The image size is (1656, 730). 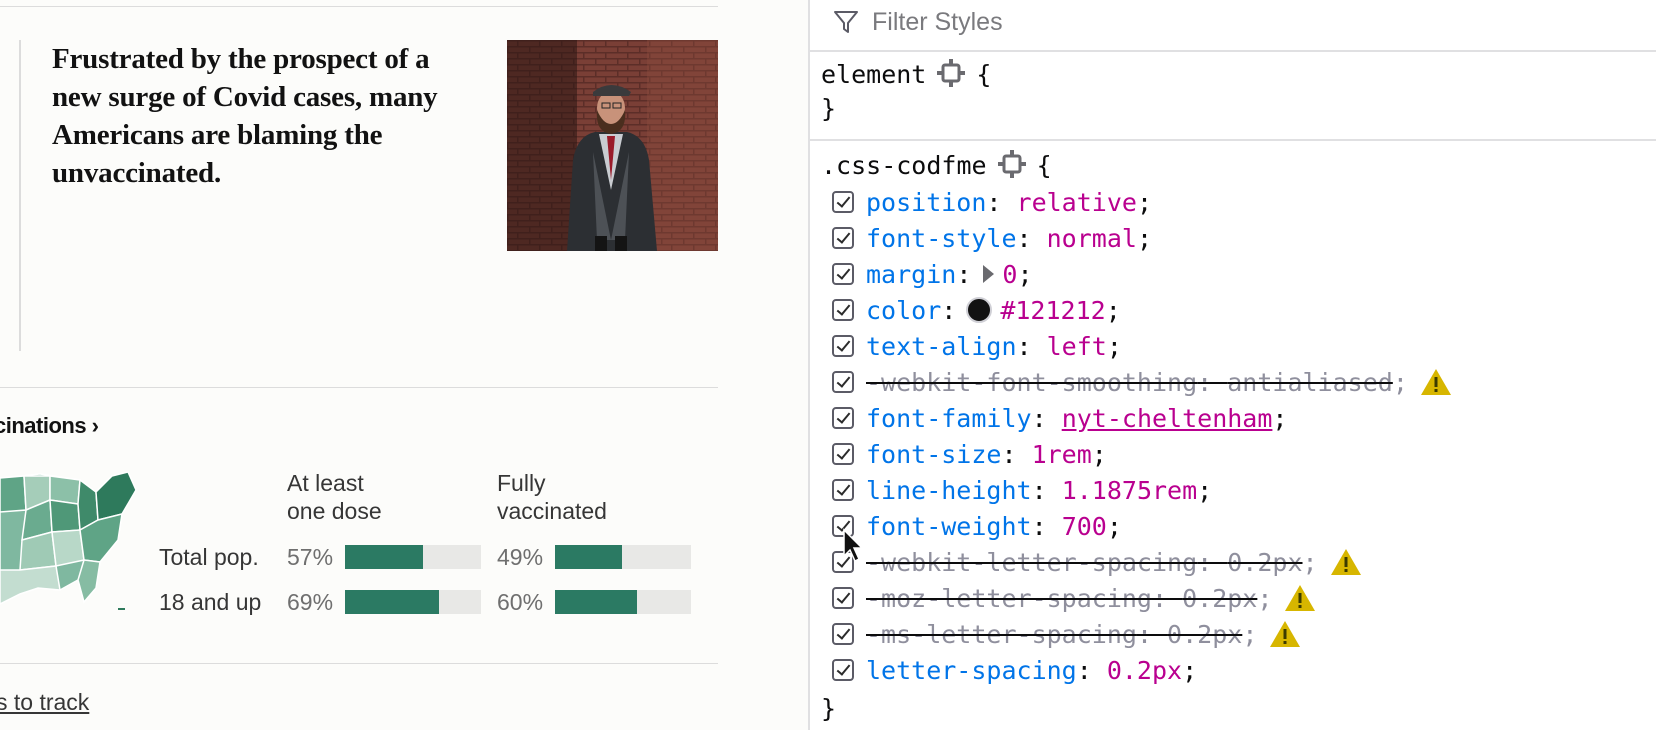 I want to click on bar-adults-fully, so click(x=623, y=602).